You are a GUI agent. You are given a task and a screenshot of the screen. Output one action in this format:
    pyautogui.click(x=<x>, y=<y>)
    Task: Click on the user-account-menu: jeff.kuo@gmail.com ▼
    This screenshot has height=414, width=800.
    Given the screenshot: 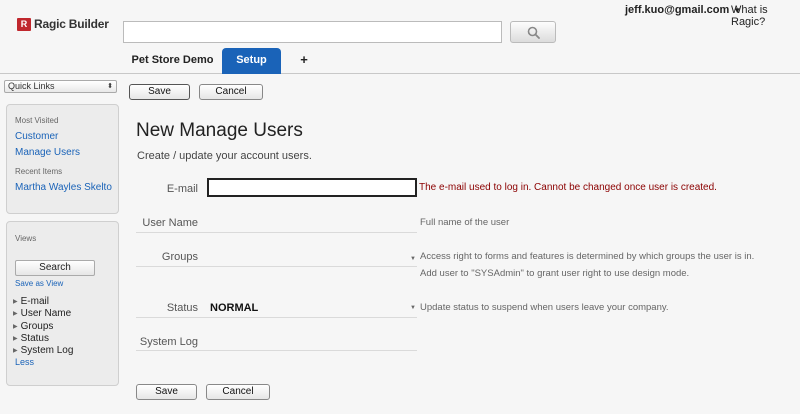 What is the action you would take?
    pyautogui.click(x=683, y=10)
    